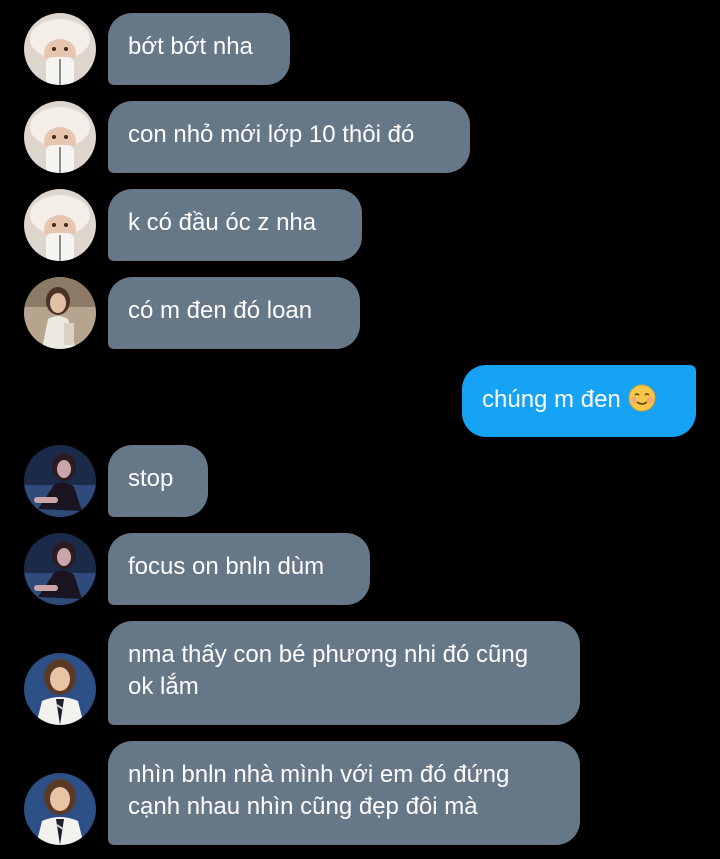 The height and width of the screenshot is (859, 720). I want to click on user-b-avatar, so click(60, 313).